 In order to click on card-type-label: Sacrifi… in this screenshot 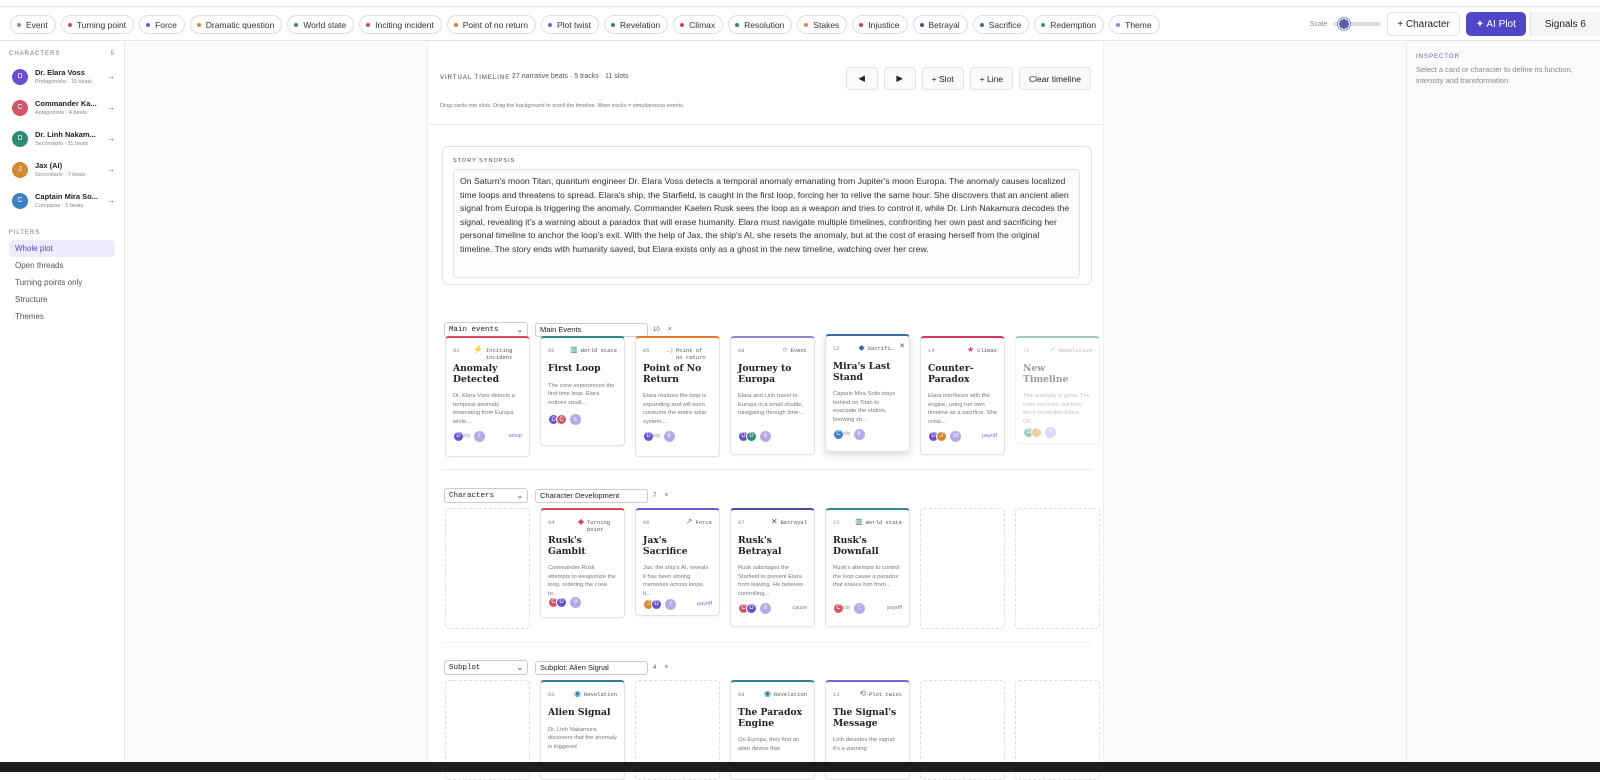, I will do `click(880, 348)`.